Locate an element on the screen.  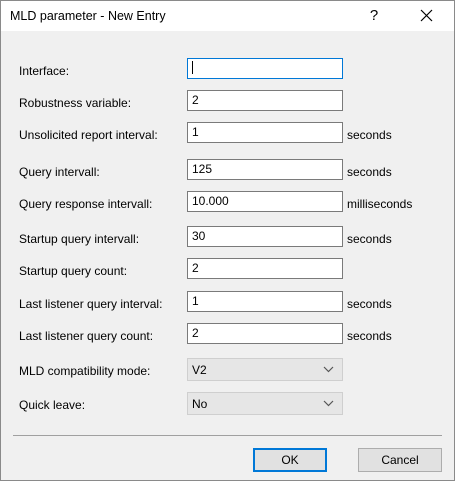
robustness-label: Robustness variable: is located at coordinates (75, 103).